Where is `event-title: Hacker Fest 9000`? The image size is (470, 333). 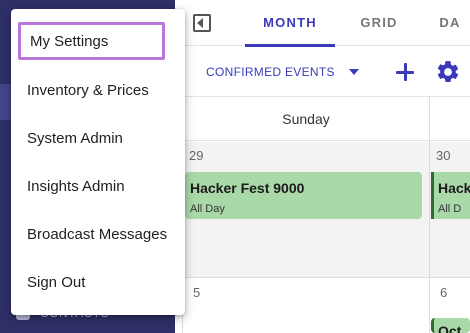
event-title: Hacker Fest 9000 is located at coordinates (247, 188).